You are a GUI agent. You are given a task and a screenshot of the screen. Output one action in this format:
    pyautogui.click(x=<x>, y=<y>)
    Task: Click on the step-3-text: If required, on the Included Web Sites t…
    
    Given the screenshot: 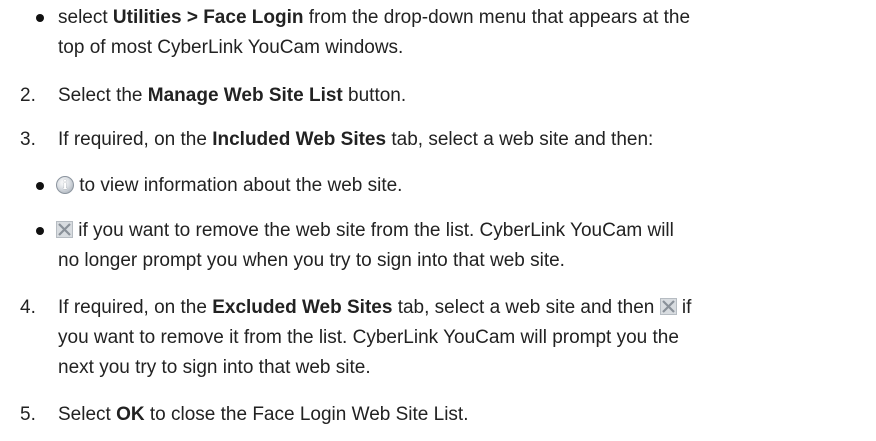 What is the action you would take?
    pyautogui.click(x=356, y=139)
    